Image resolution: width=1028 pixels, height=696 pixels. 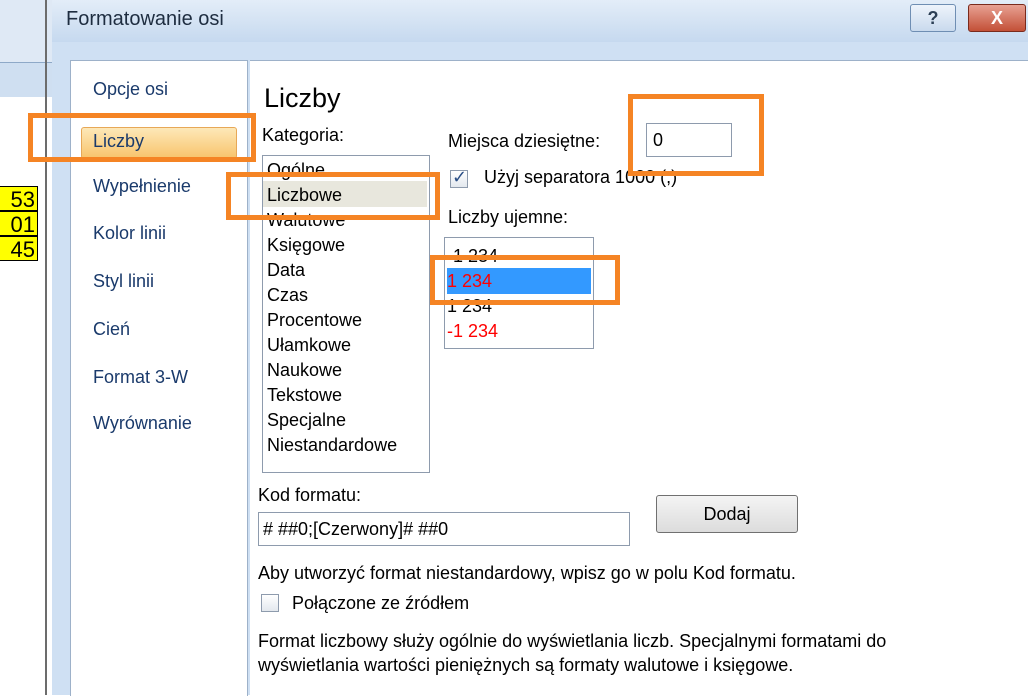 What do you see at coordinates (346, 345) in the screenshot?
I see `category-option: Ułamkowe` at bounding box center [346, 345].